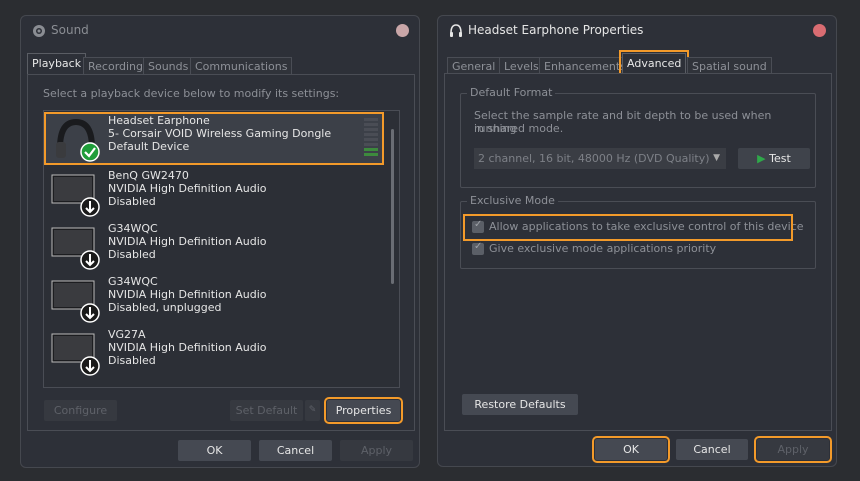 The image size is (860, 481). I want to click on device-status: Disabled, unplugged, so click(165, 307).